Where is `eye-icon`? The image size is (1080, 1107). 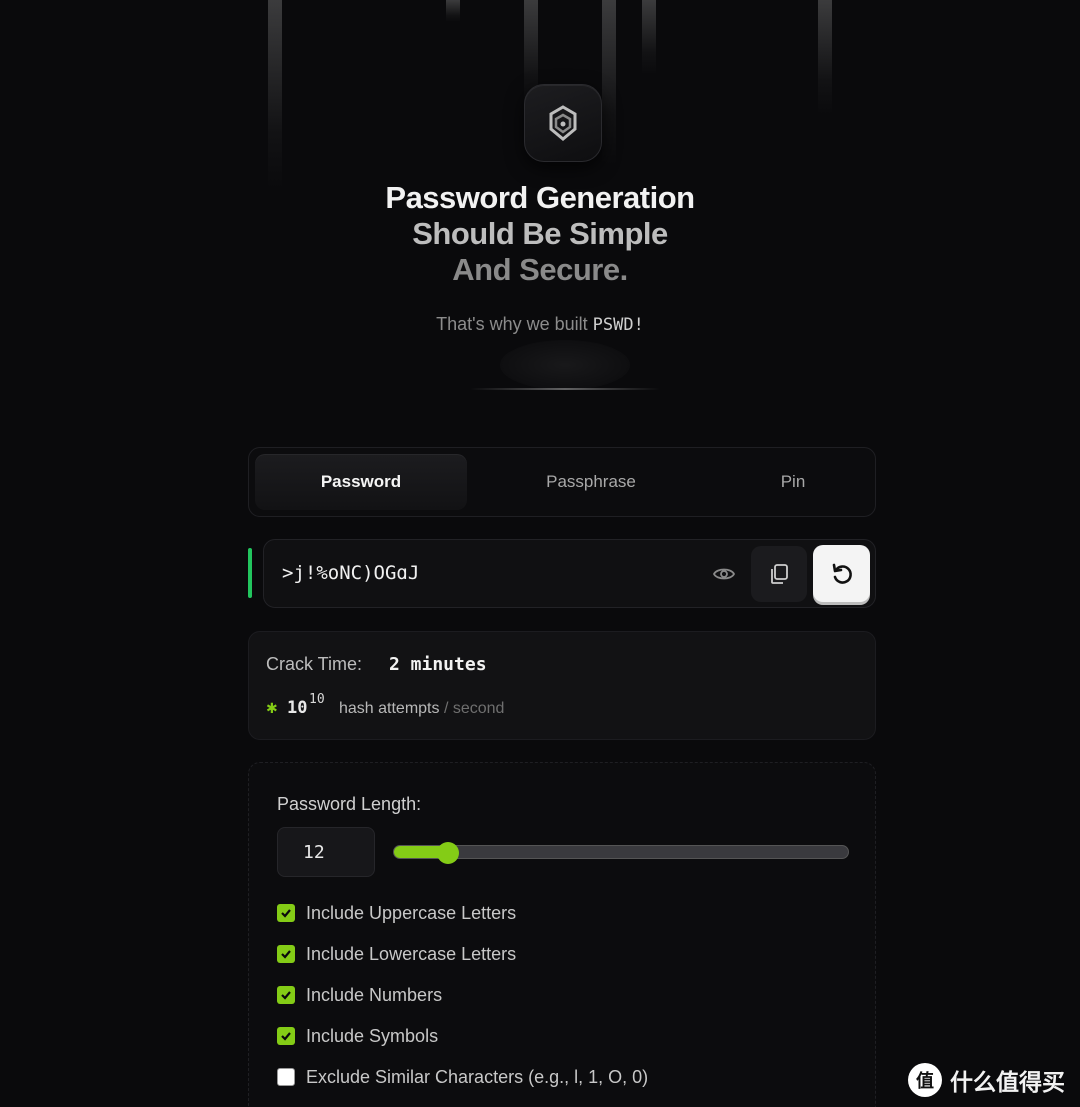
eye-icon is located at coordinates (724, 574).